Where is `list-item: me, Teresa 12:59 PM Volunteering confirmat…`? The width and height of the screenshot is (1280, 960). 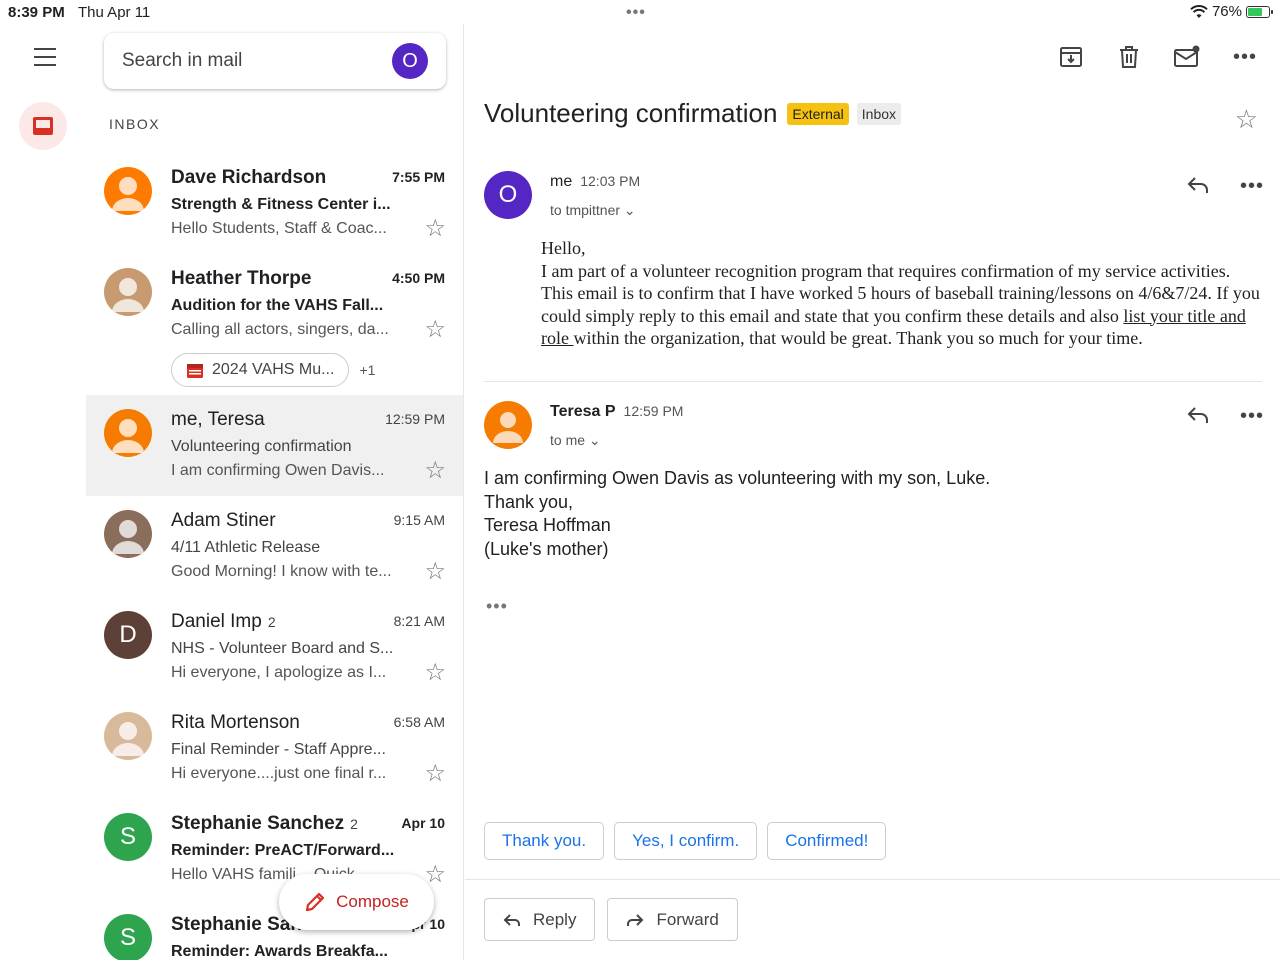 list-item: me, Teresa 12:59 PM Volunteering confirmat… is located at coordinates (274, 445).